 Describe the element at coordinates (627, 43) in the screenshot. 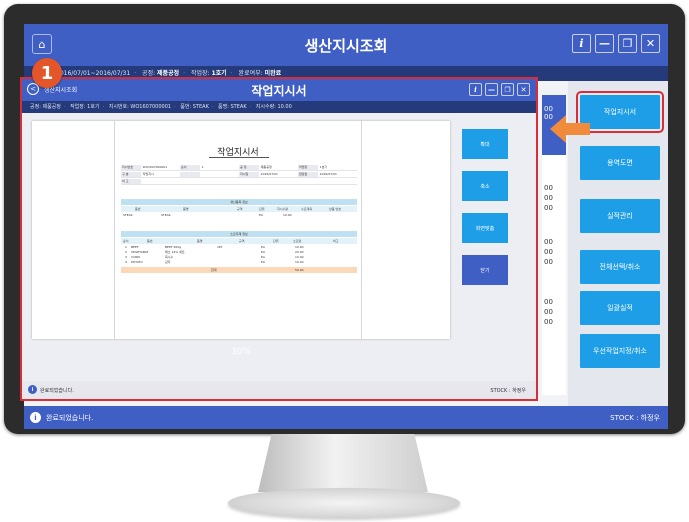

I see `restore-button: ❐` at that location.